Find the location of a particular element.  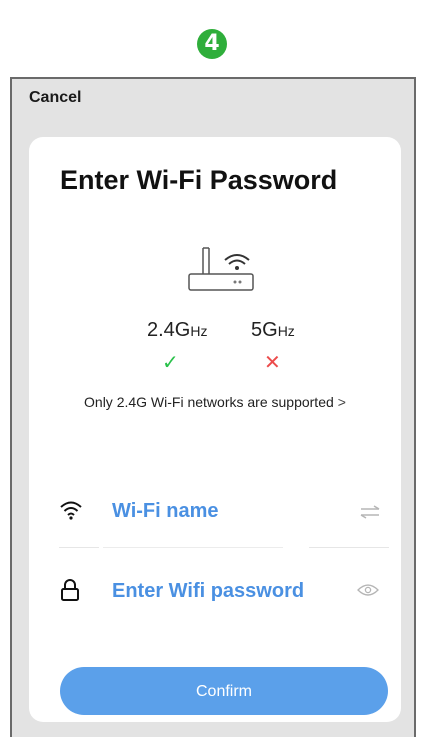

chevron-right-icon: > is located at coordinates (341, 402).